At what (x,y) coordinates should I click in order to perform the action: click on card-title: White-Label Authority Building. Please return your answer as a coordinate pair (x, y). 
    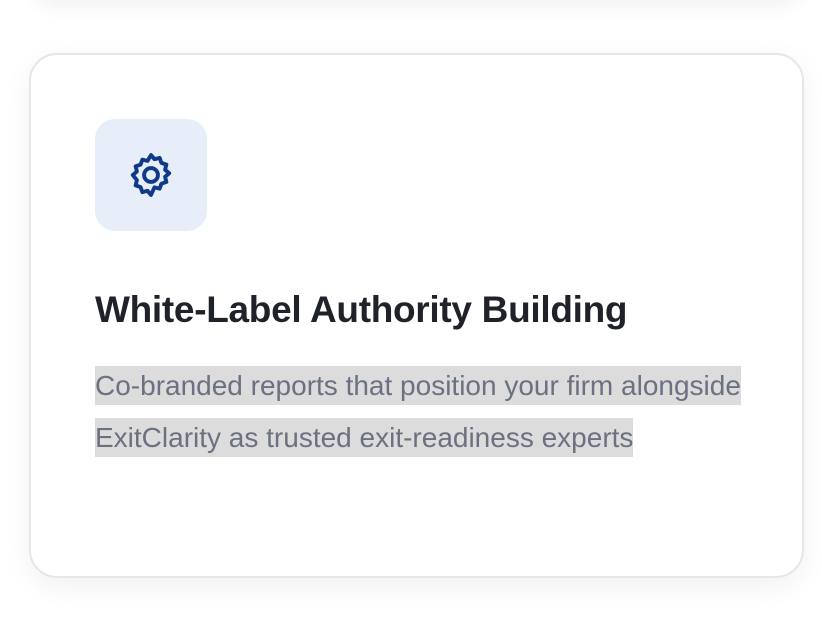
    Looking at the image, I should click on (361, 309).